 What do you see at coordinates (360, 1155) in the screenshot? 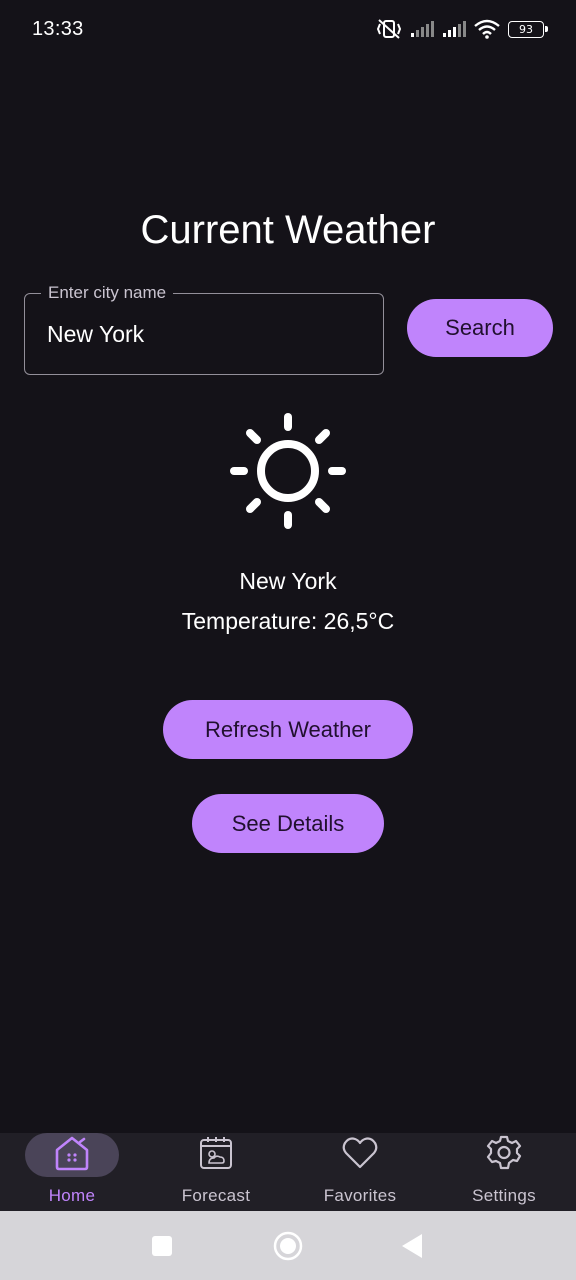
I see `heart-icon` at bounding box center [360, 1155].